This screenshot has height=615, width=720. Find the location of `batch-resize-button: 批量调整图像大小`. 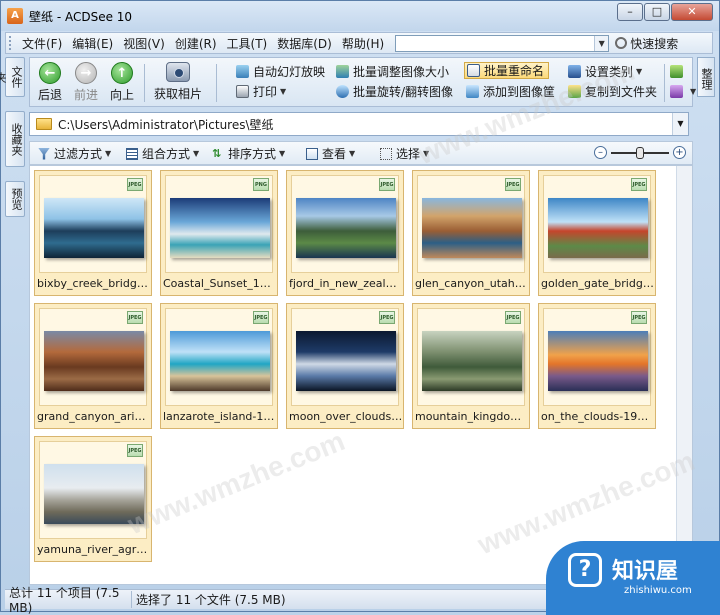

batch-resize-button: 批量调整图像大小 is located at coordinates (392, 71).